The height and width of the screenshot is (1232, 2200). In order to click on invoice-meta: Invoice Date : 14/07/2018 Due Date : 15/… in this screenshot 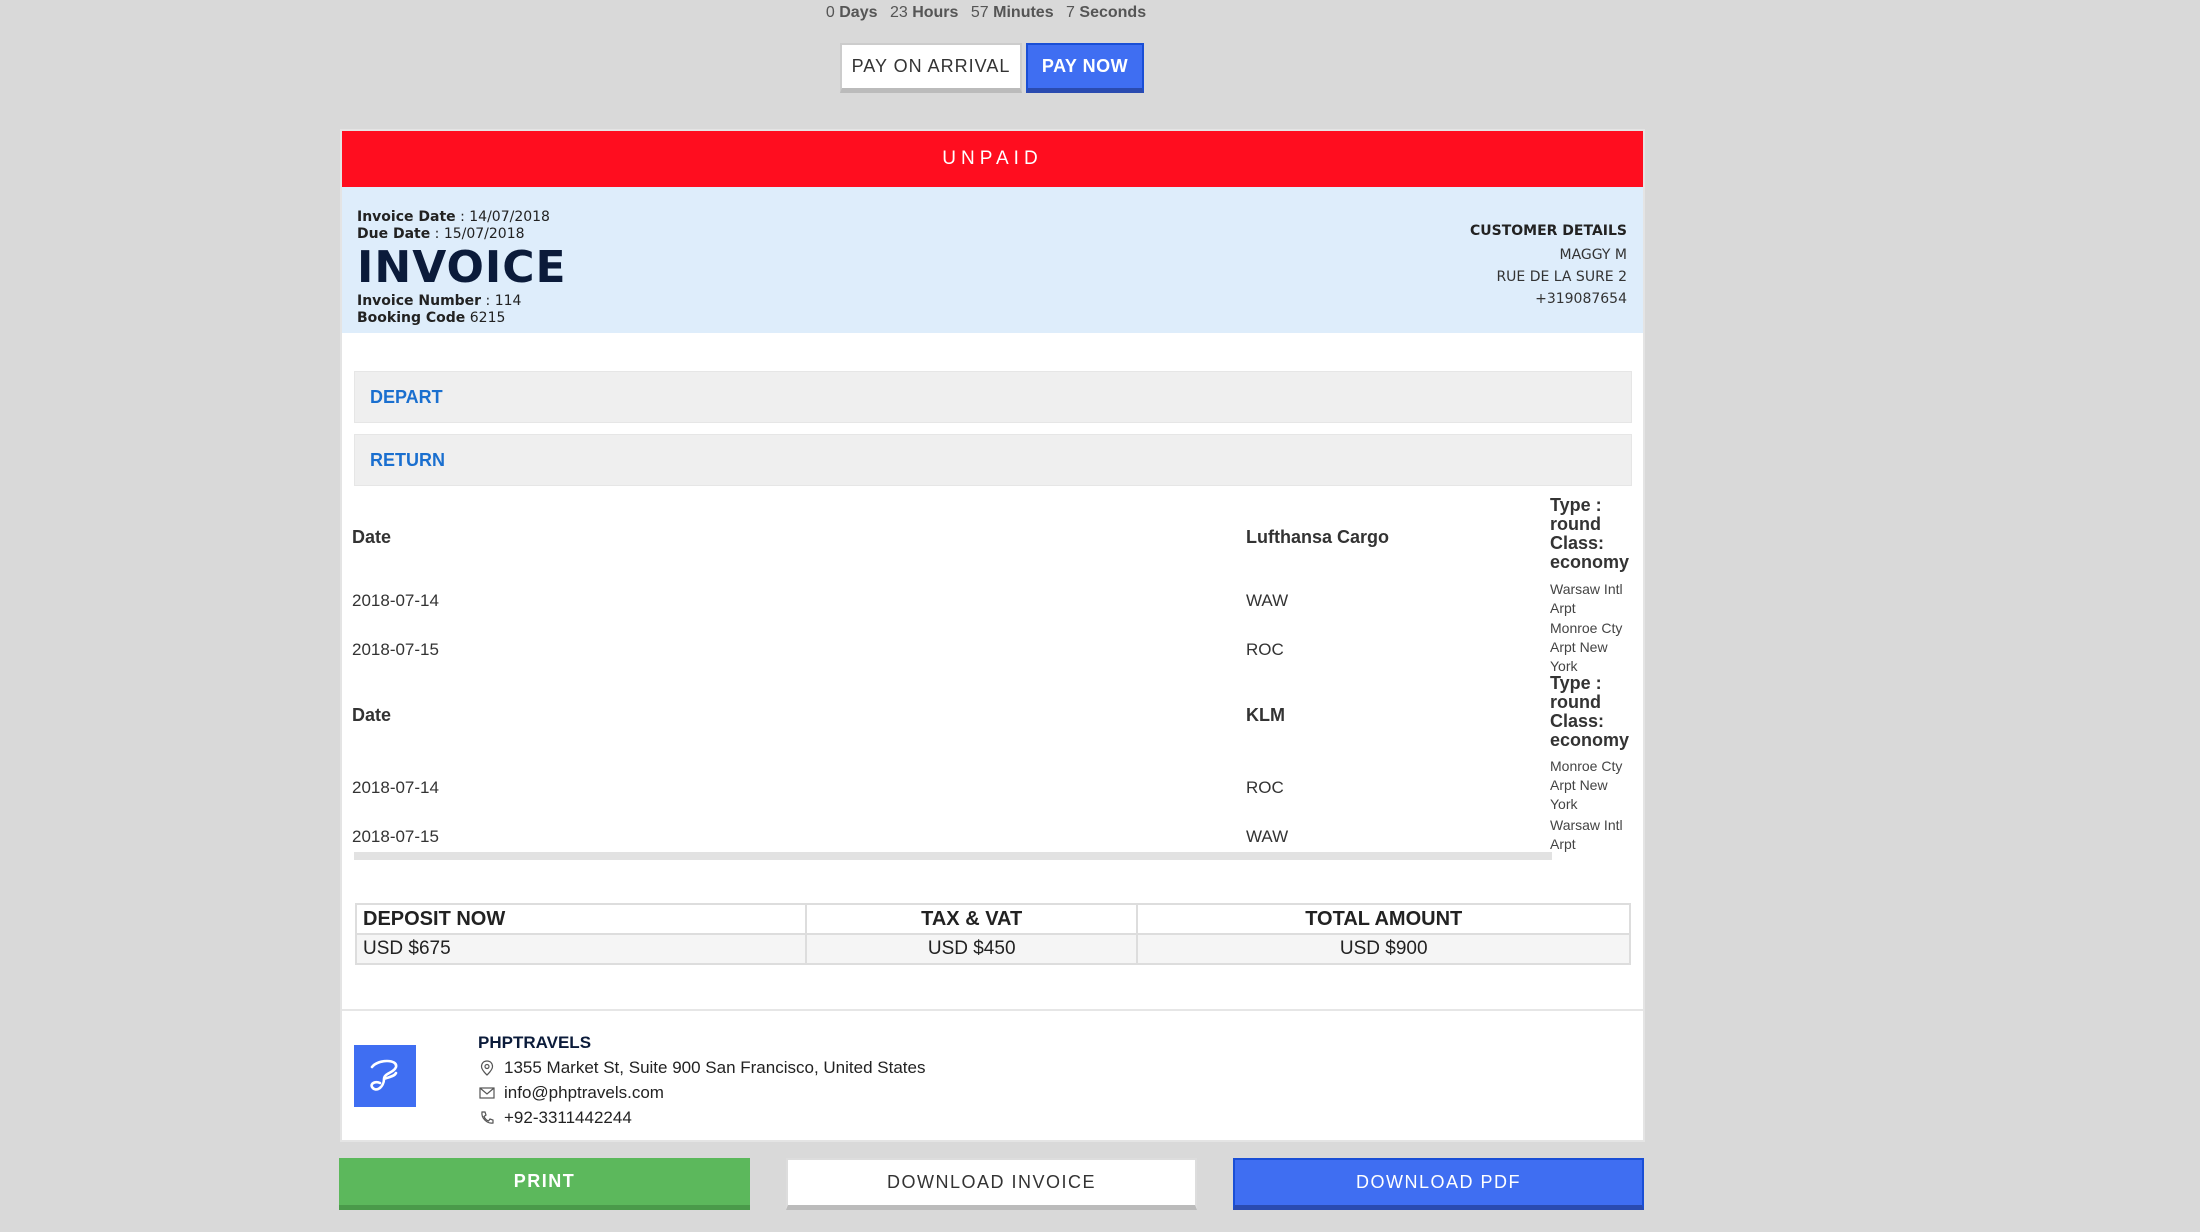, I will do `click(462, 268)`.